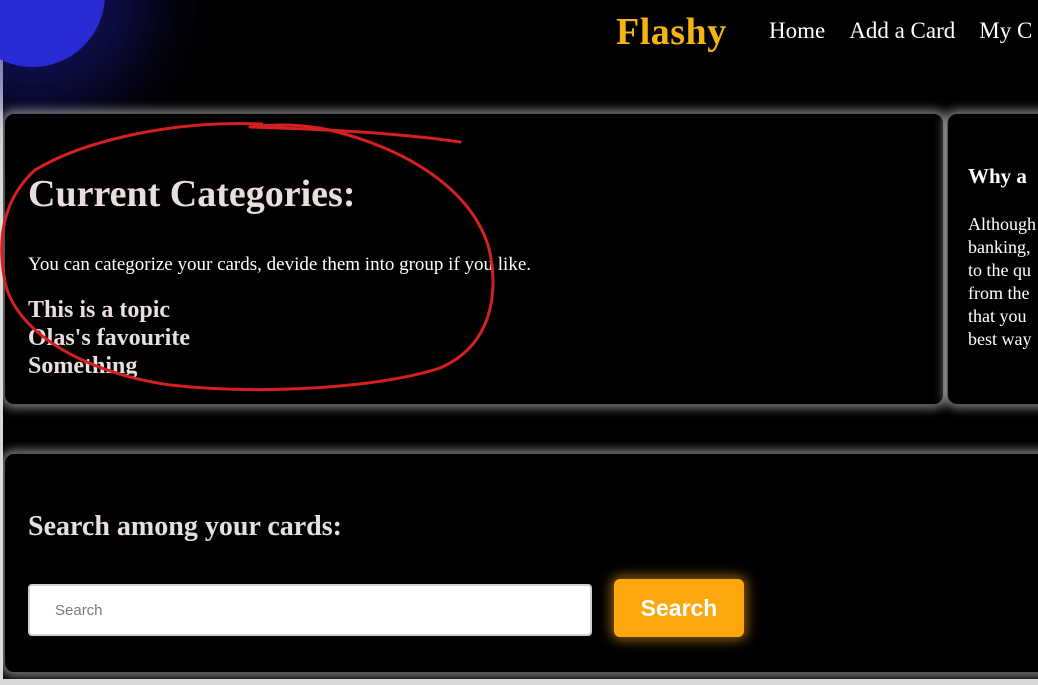  I want to click on topic-item: Olas's favourite, so click(109, 338).